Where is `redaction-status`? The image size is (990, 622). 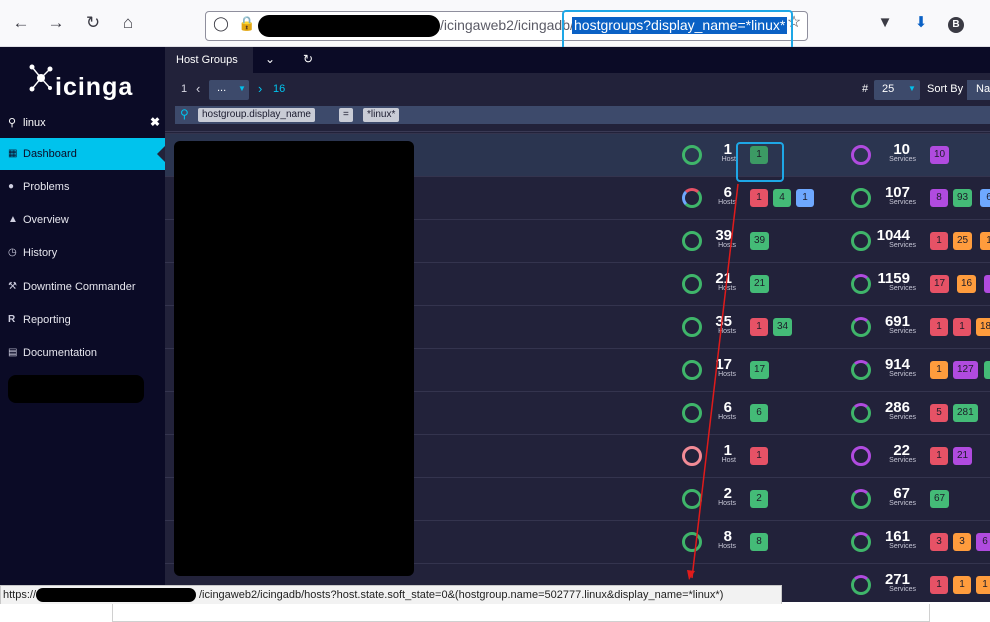 redaction-status is located at coordinates (116, 595).